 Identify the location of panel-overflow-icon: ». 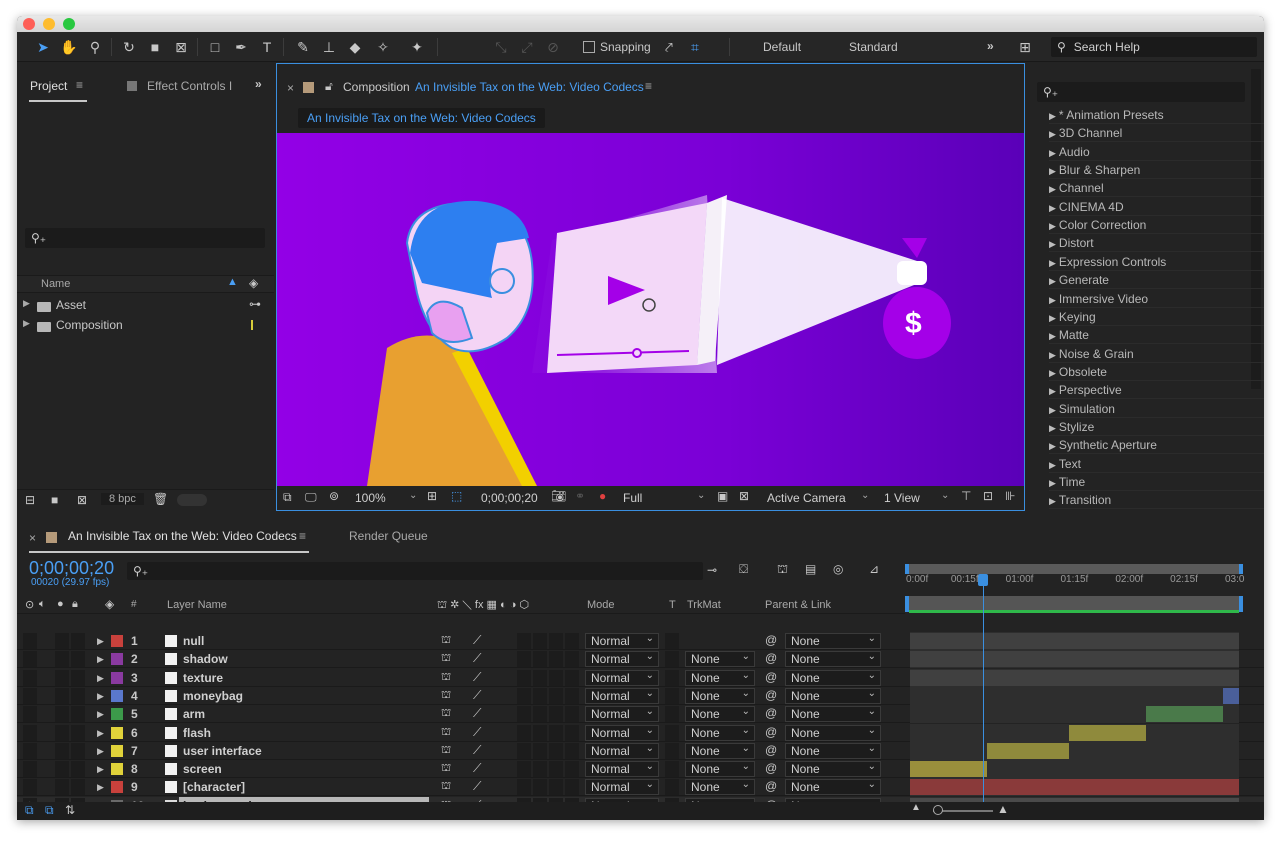
(258, 84).